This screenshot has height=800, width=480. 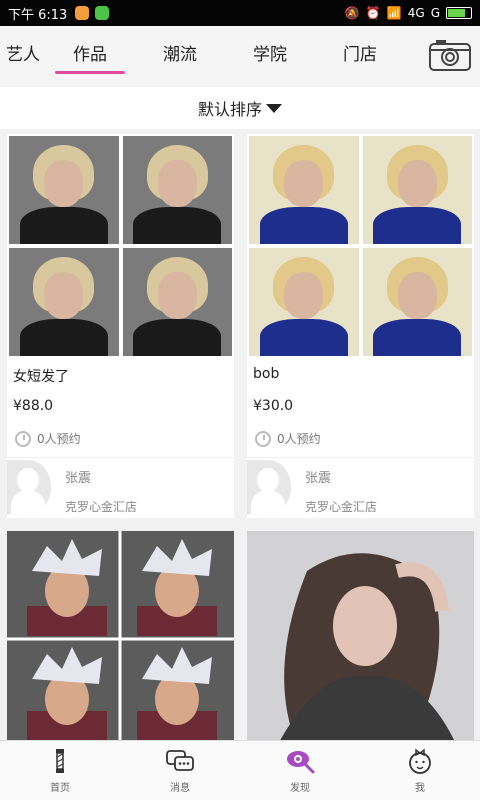 What do you see at coordinates (420, 788) in the screenshot?
I see `nav-label: 我` at bounding box center [420, 788].